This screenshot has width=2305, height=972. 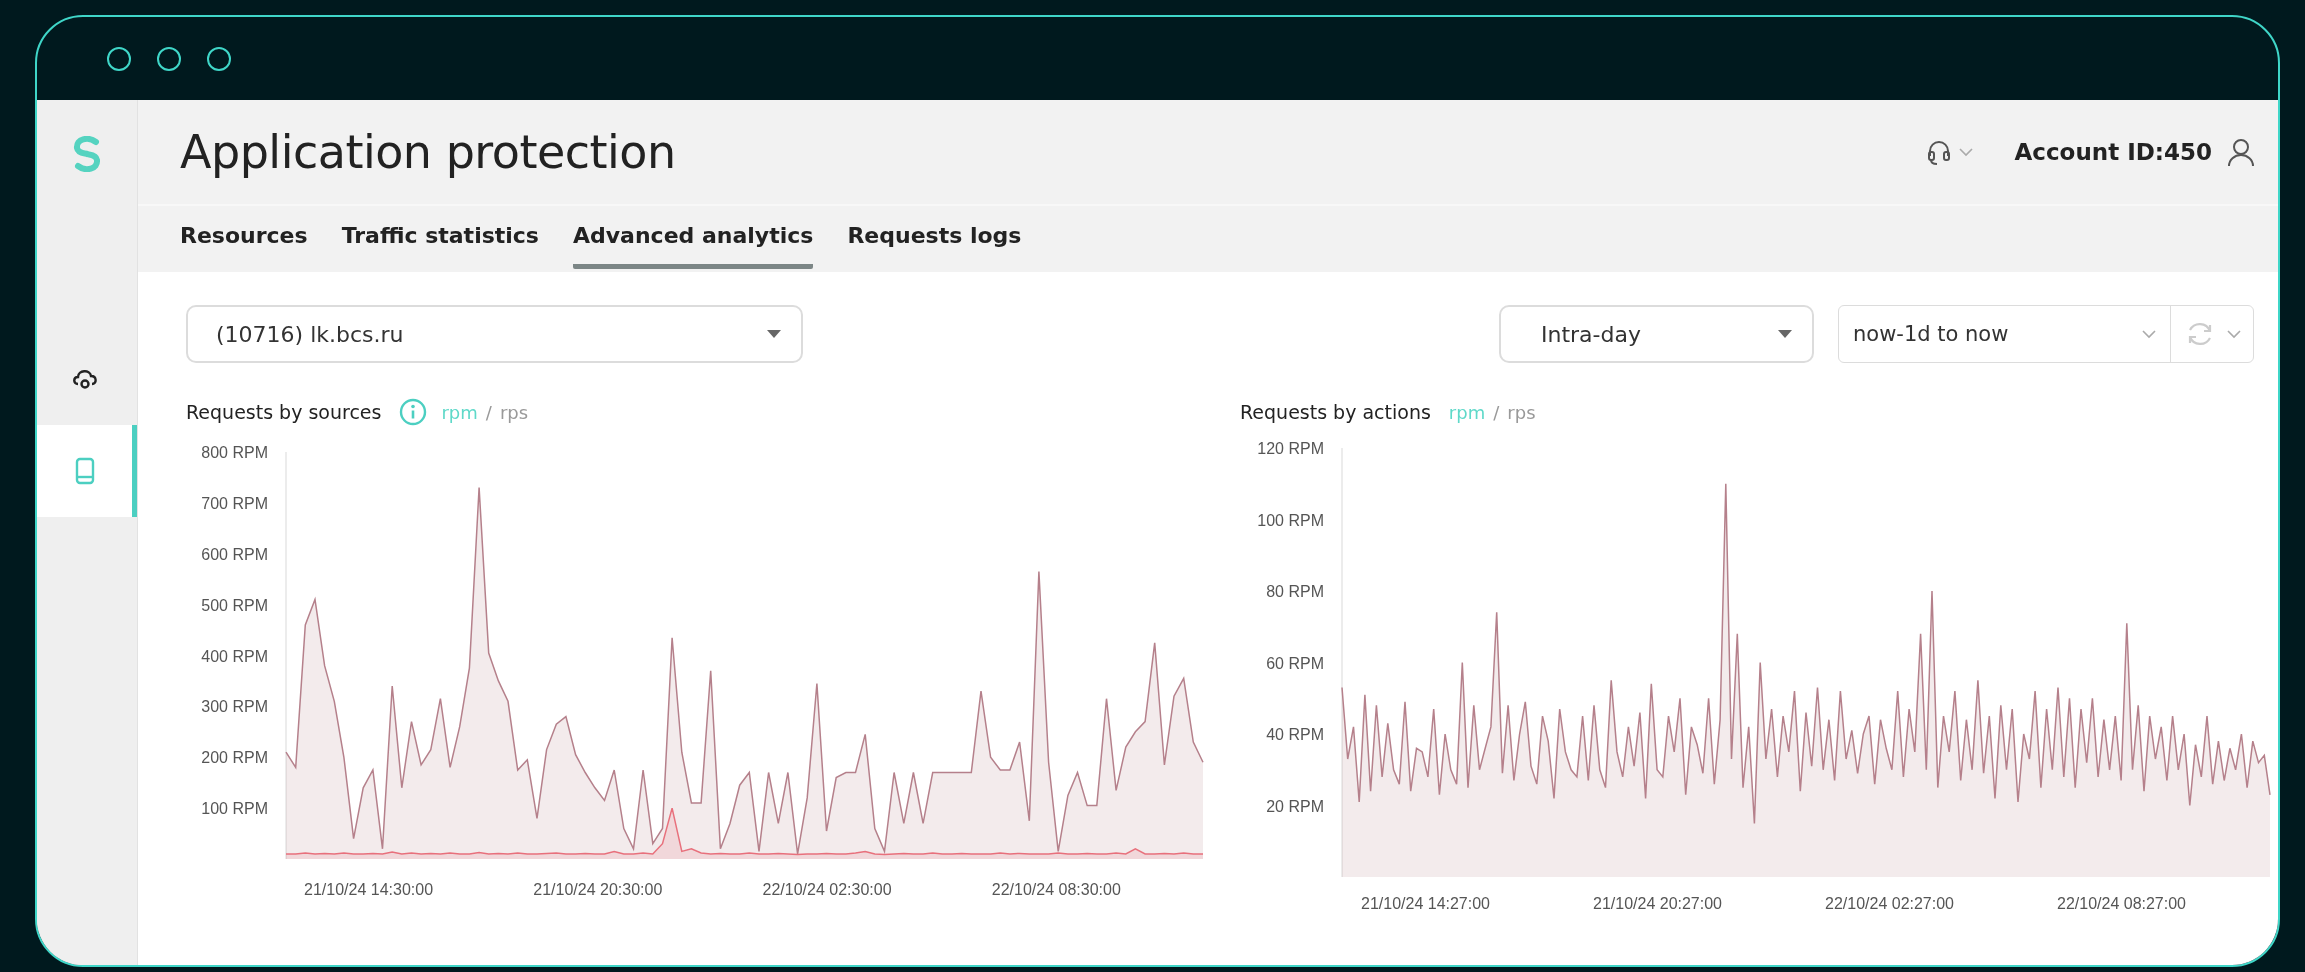 What do you see at coordinates (1290, 448) in the screenshot?
I see `axis-label: 120 RPM` at bounding box center [1290, 448].